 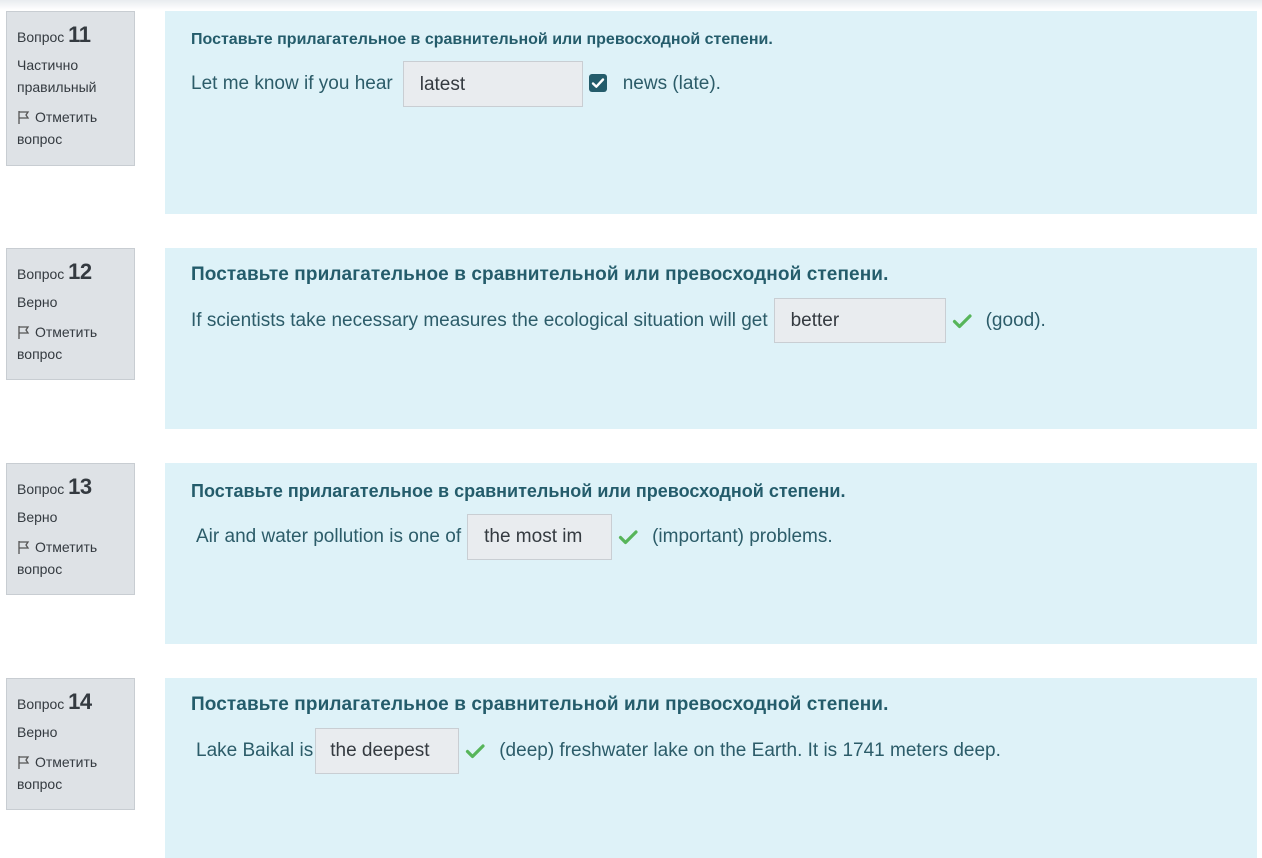 I want to click on question-number: Вопрос 13, so click(x=70, y=488).